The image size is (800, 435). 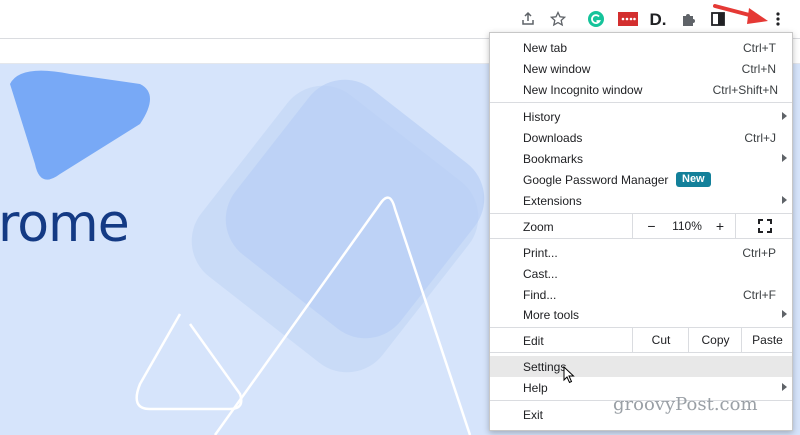 I want to click on extensions-puzzle-icon, so click(x=688, y=19).